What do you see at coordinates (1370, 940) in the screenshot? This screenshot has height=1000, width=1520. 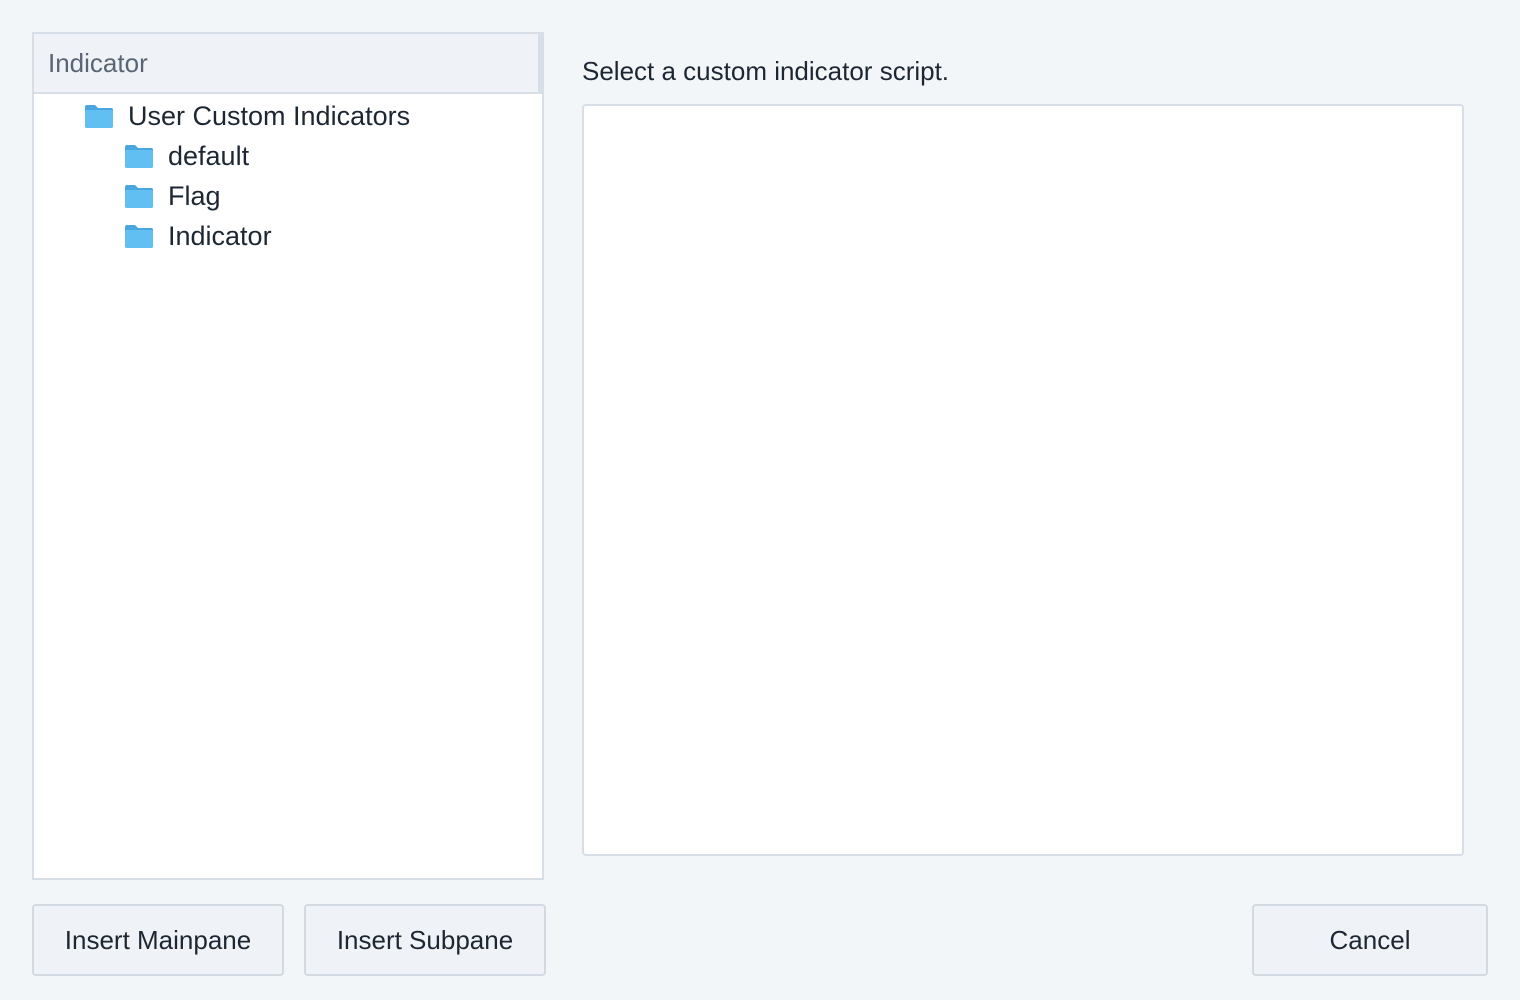 I see `cancel-button: Cancel` at bounding box center [1370, 940].